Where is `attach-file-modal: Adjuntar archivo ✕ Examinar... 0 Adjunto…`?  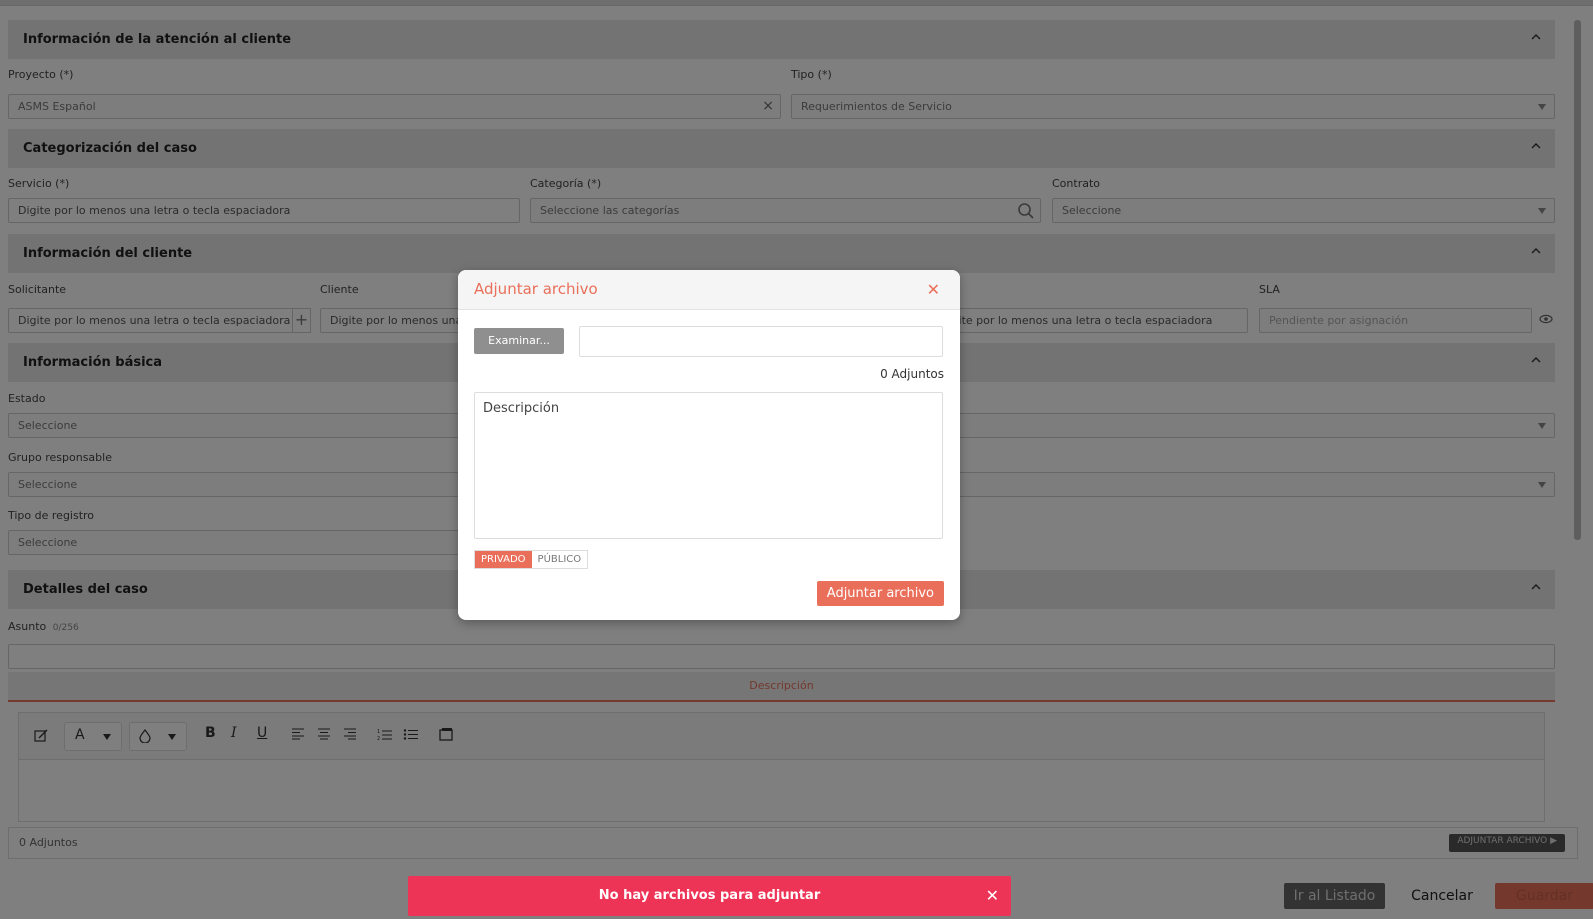
attach-file-modal: Adjuntar archivo ✕ Examinar... 0 Adjunto… is located at coordinates (709, 445).